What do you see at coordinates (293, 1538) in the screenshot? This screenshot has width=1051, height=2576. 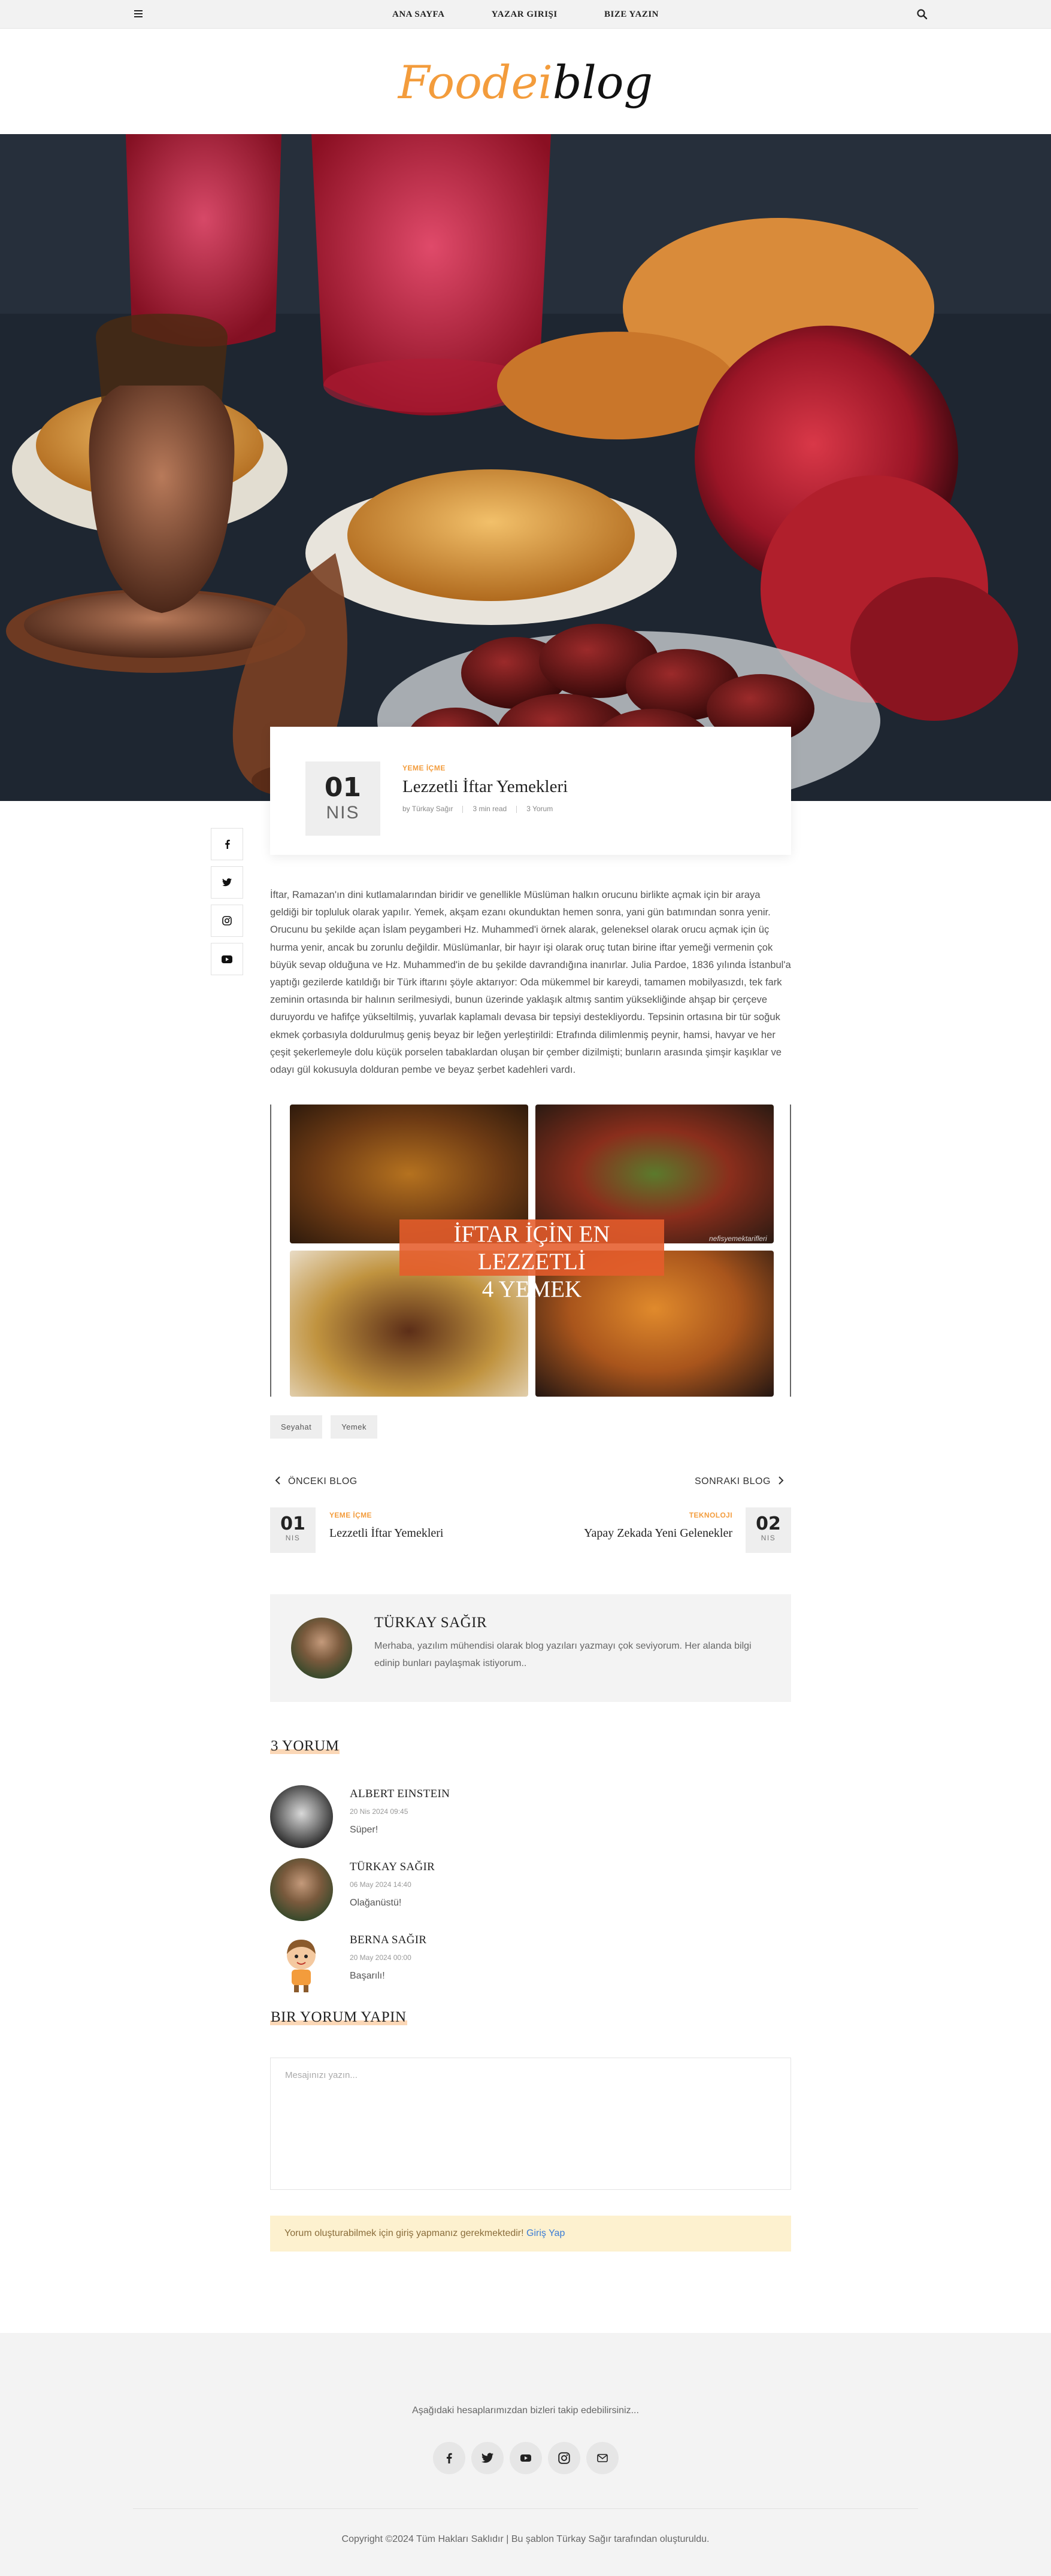 I see `previous-post-month: NIS` at bounding box center [293, 1538].